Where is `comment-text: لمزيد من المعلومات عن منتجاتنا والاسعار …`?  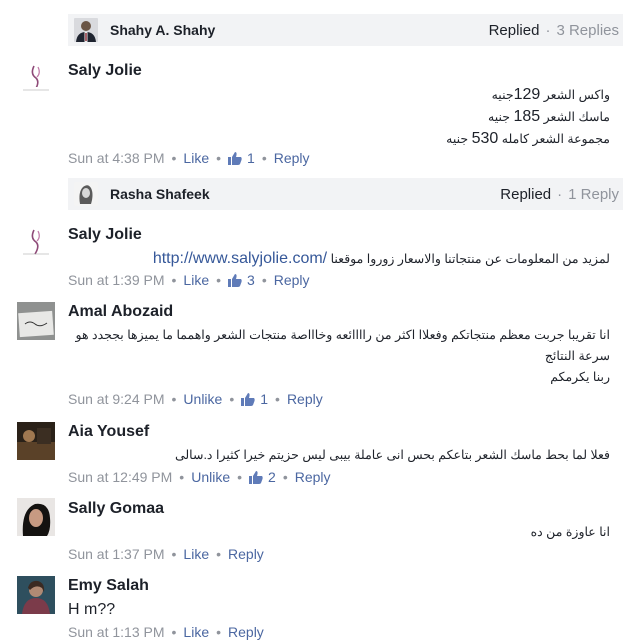
comment-text: لمزيد من المعلومات عن منتجاتنا والاسعار … is located at coordinates (339, 259).